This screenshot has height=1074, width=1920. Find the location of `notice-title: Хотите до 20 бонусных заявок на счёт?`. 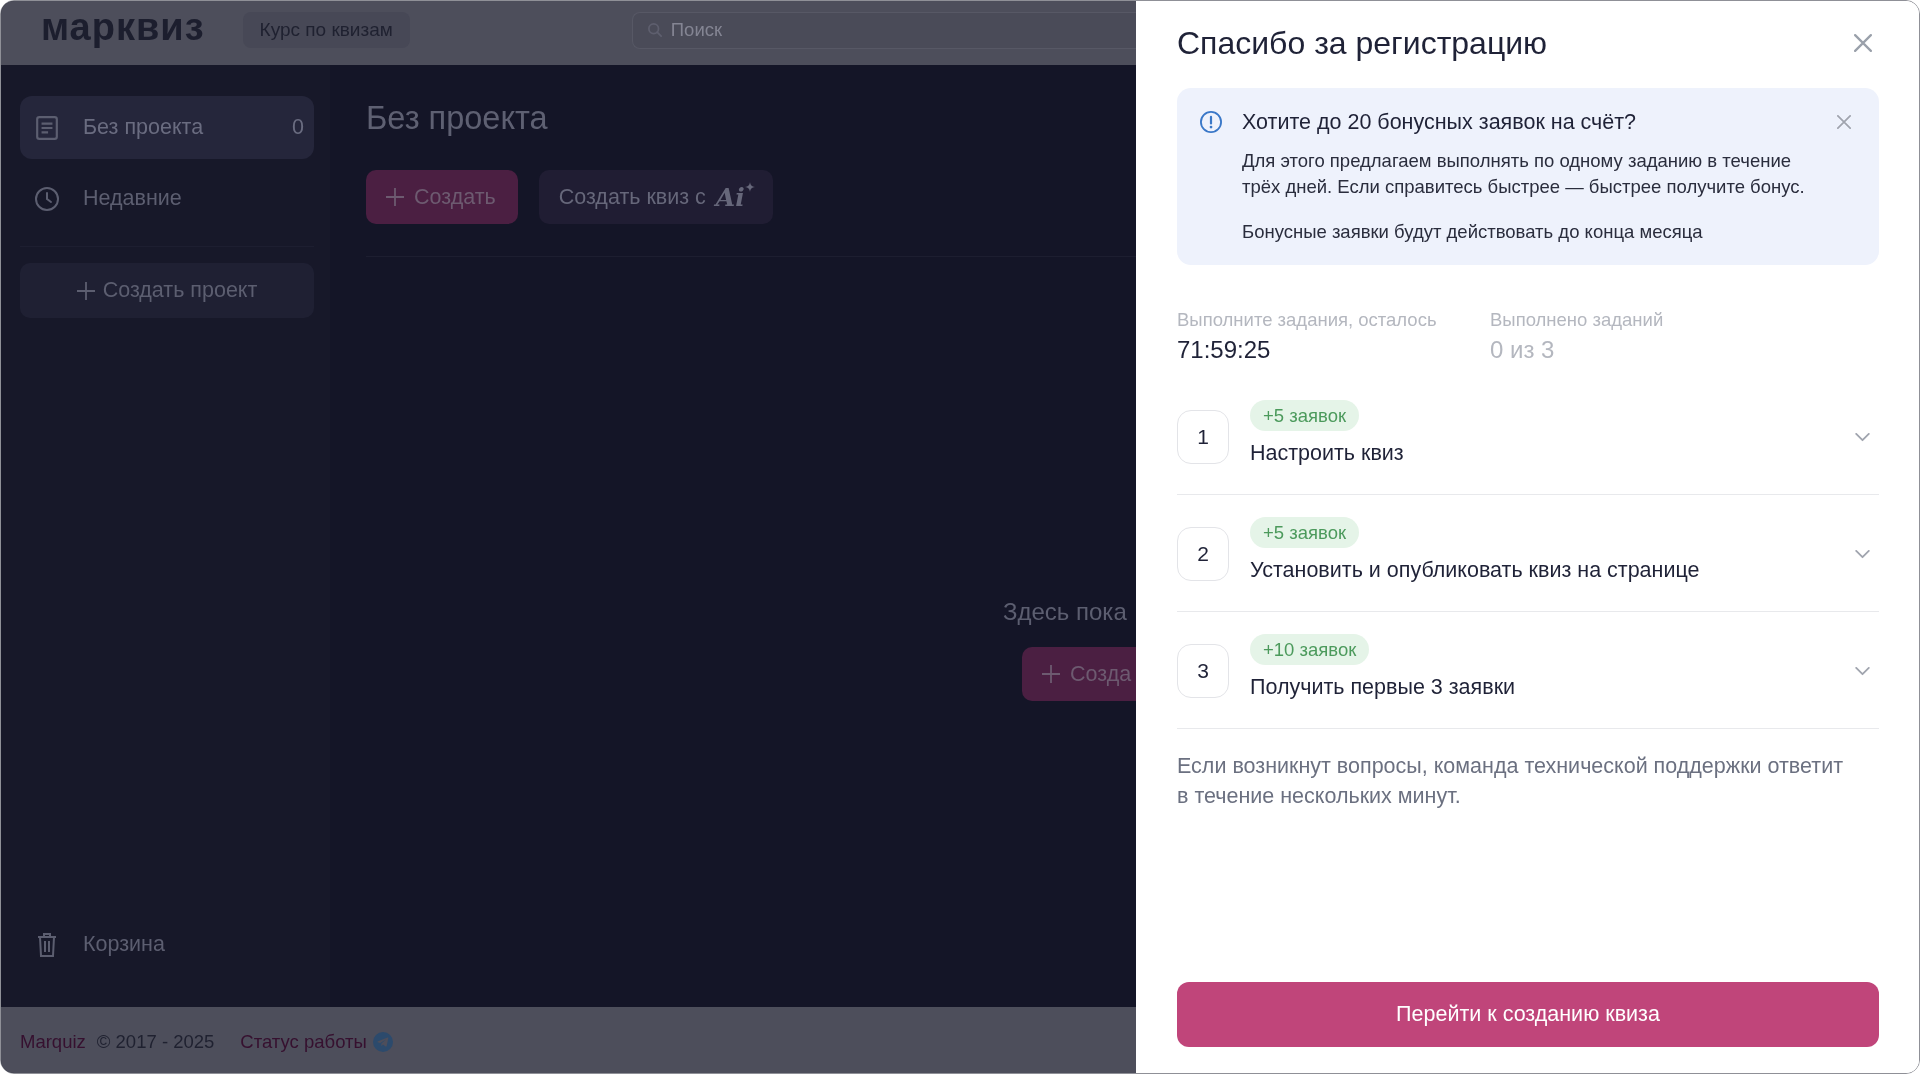

notice-title: Хотите до 20 бонусных заявок на счёт? is located at coordinates (1440, 122).